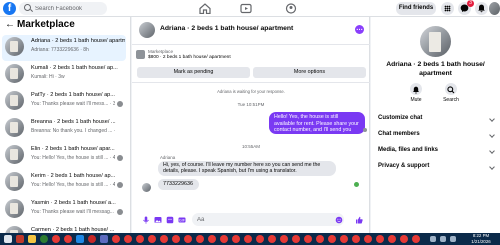  What do you see at coordinates (44, 239) in the screenshot?
I see `whatsapp-icon` at bounding box center [44, 239].